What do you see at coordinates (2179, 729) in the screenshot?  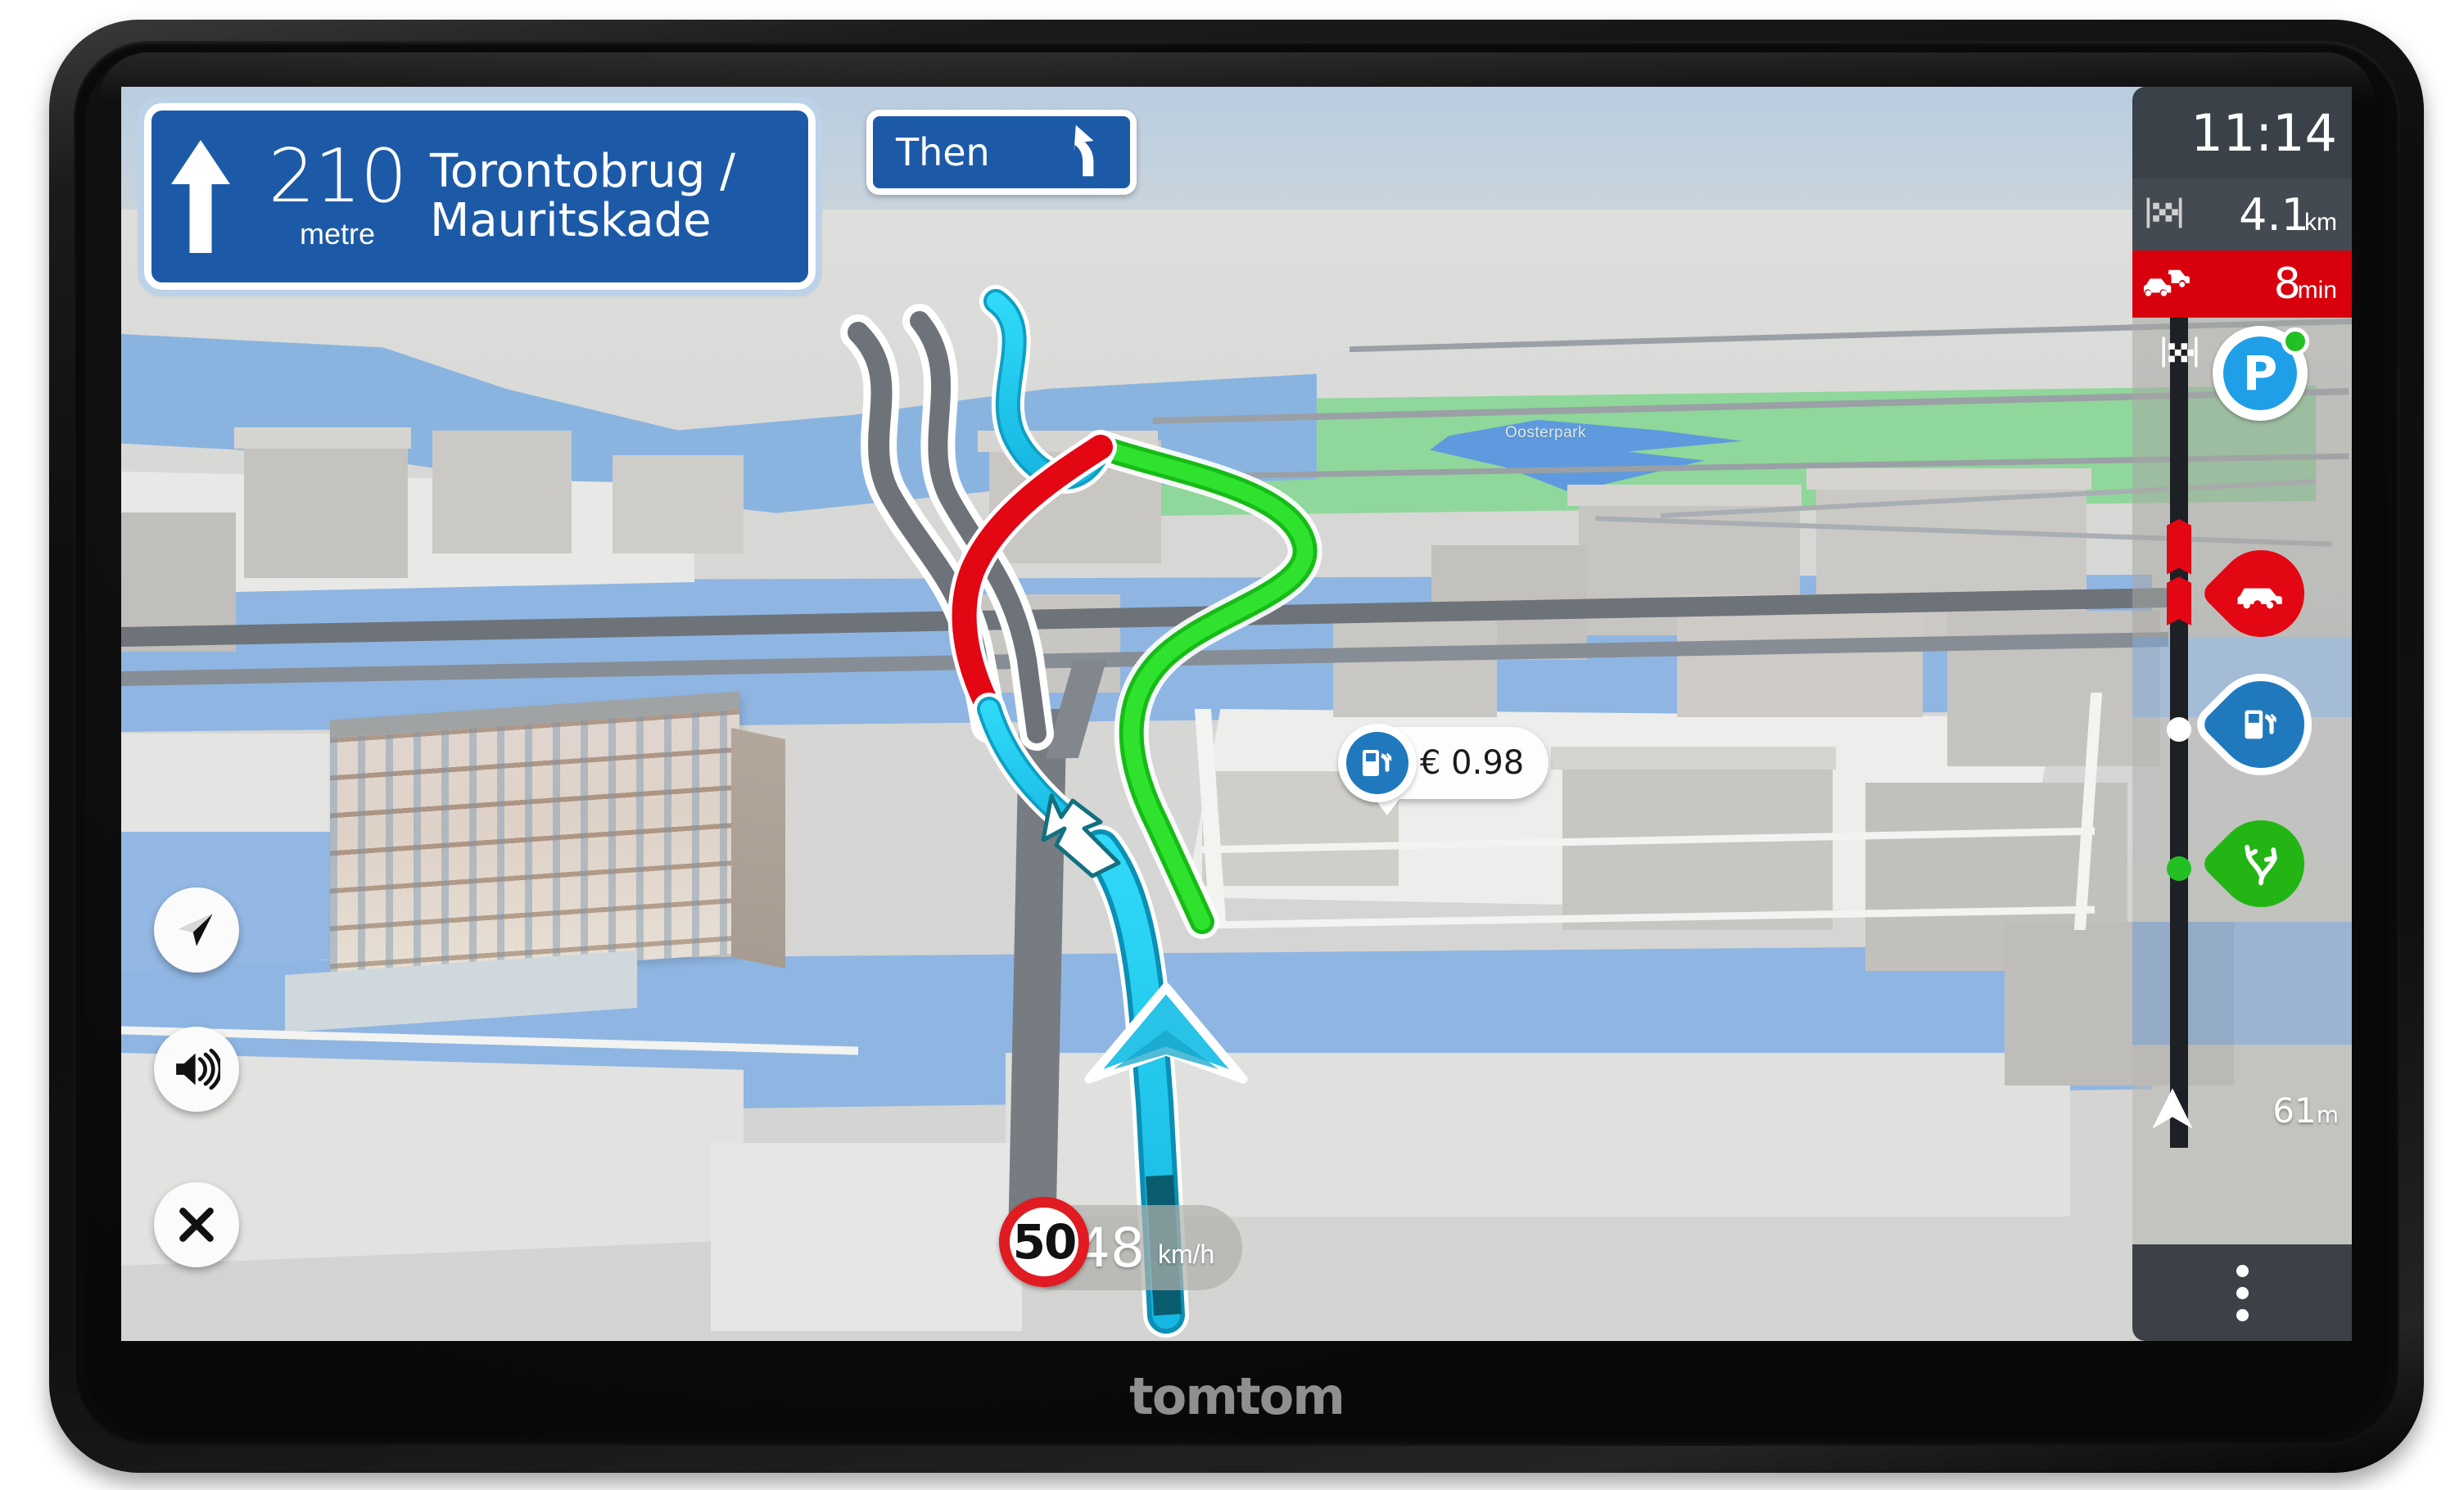 I see `route-bar-waypoint-dot` at bounding box center [2179, 729].